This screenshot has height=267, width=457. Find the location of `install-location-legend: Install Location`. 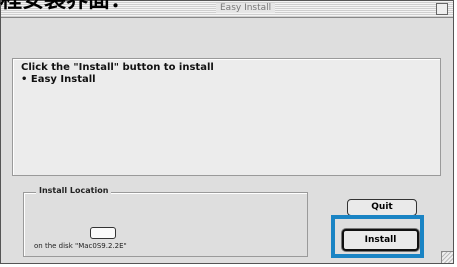

install-location-legend: Install Location is located at coordinates (74, 190).